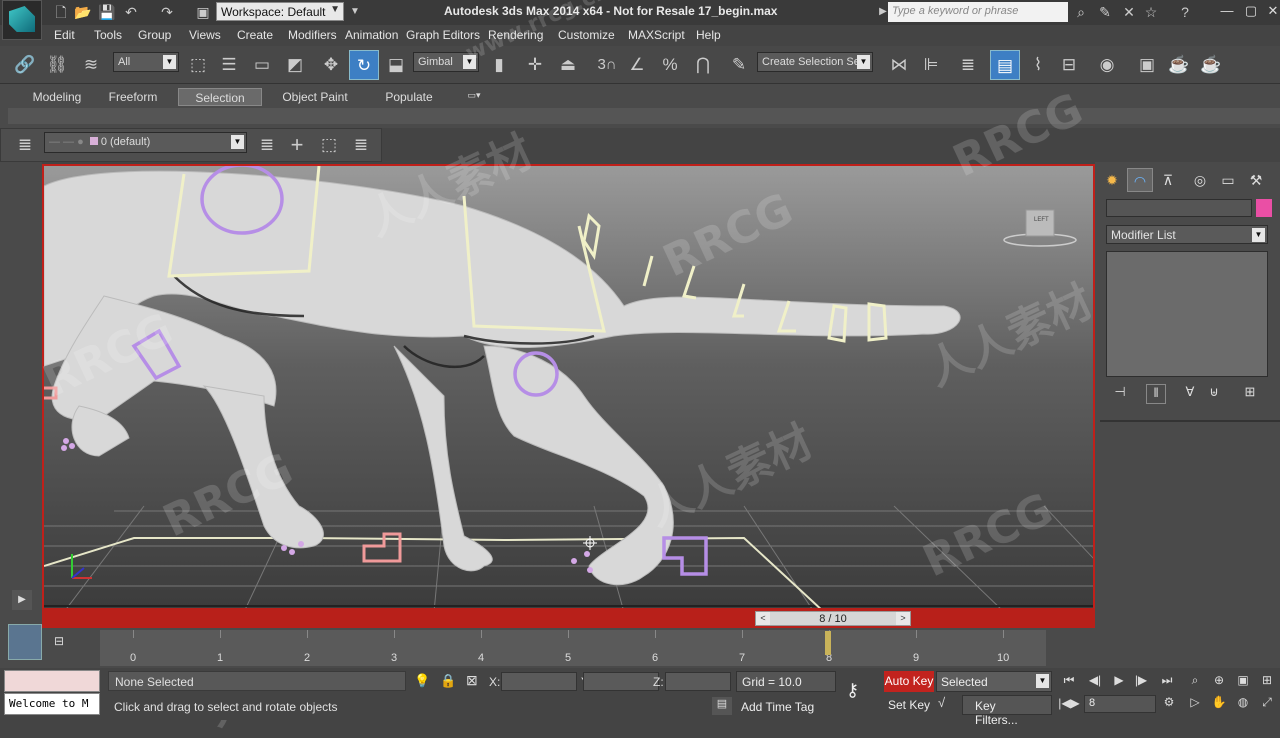  Describe the element at coordinates (1267, 704) in the screenshot. I see `maximize-viewport-icon: ⤢` at that location.